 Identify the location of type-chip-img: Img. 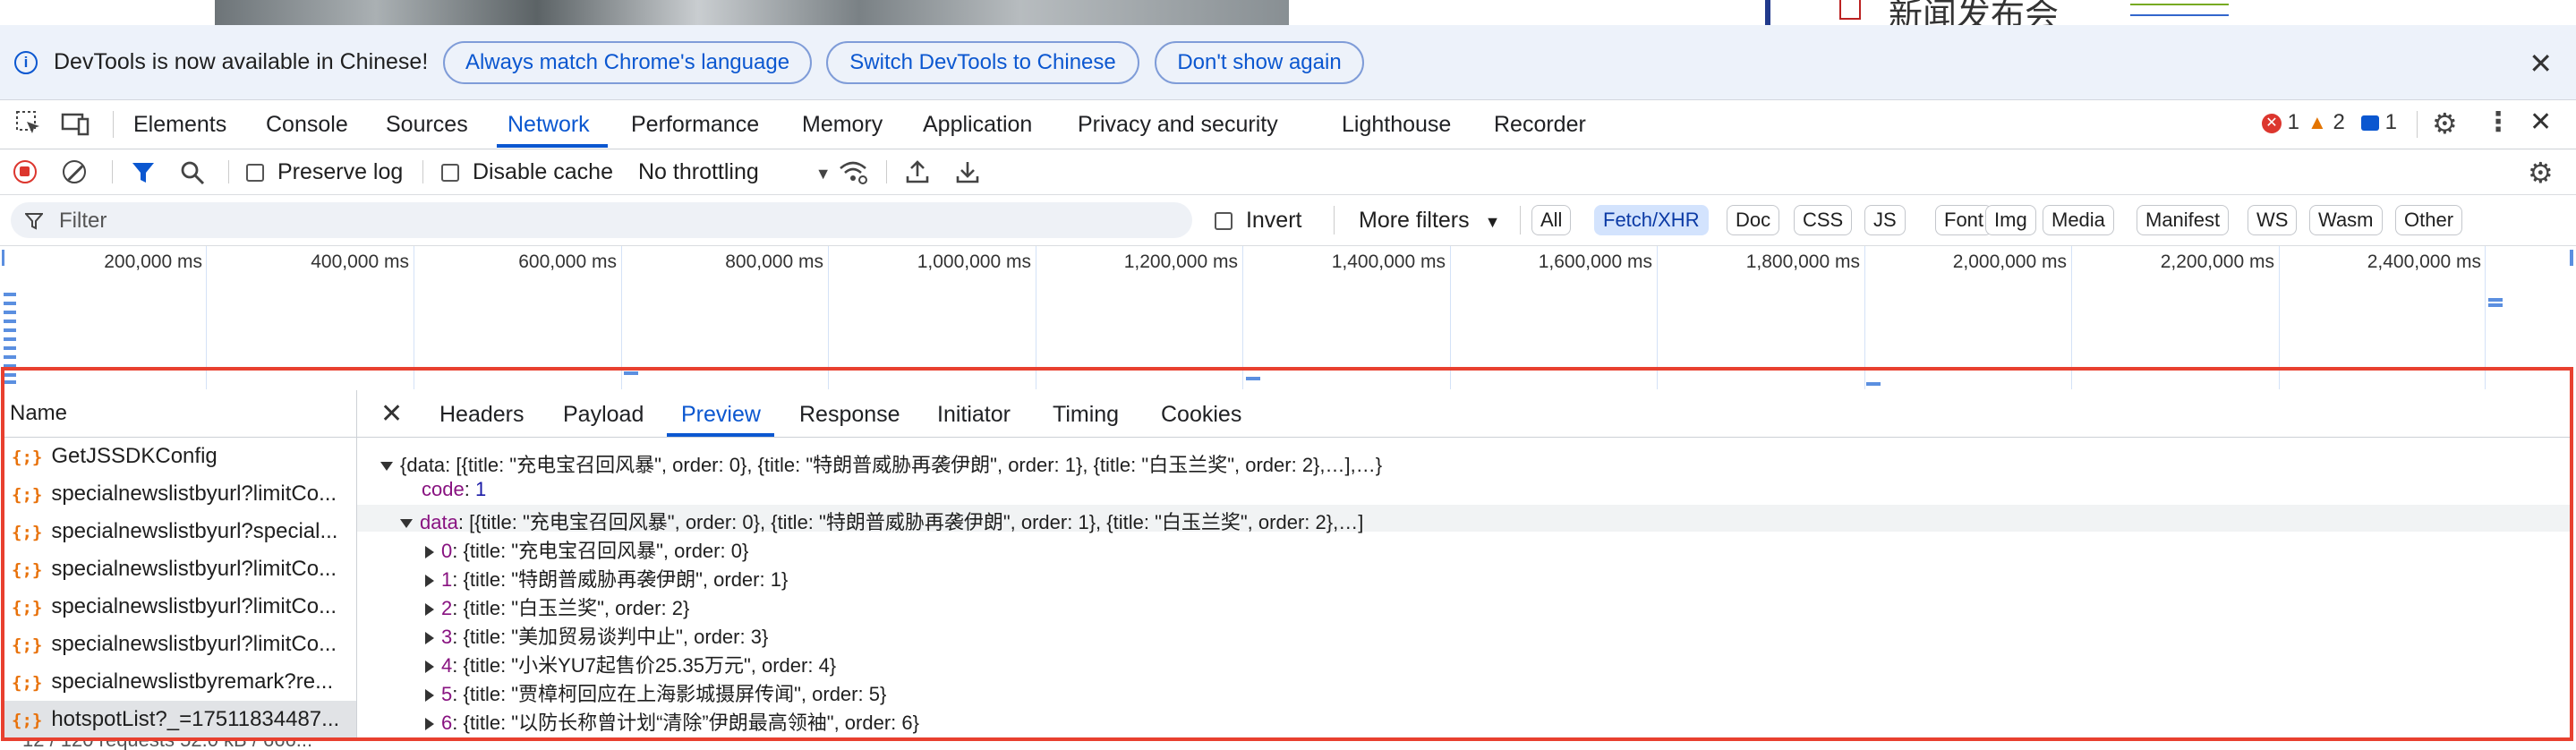
(2010, 220).